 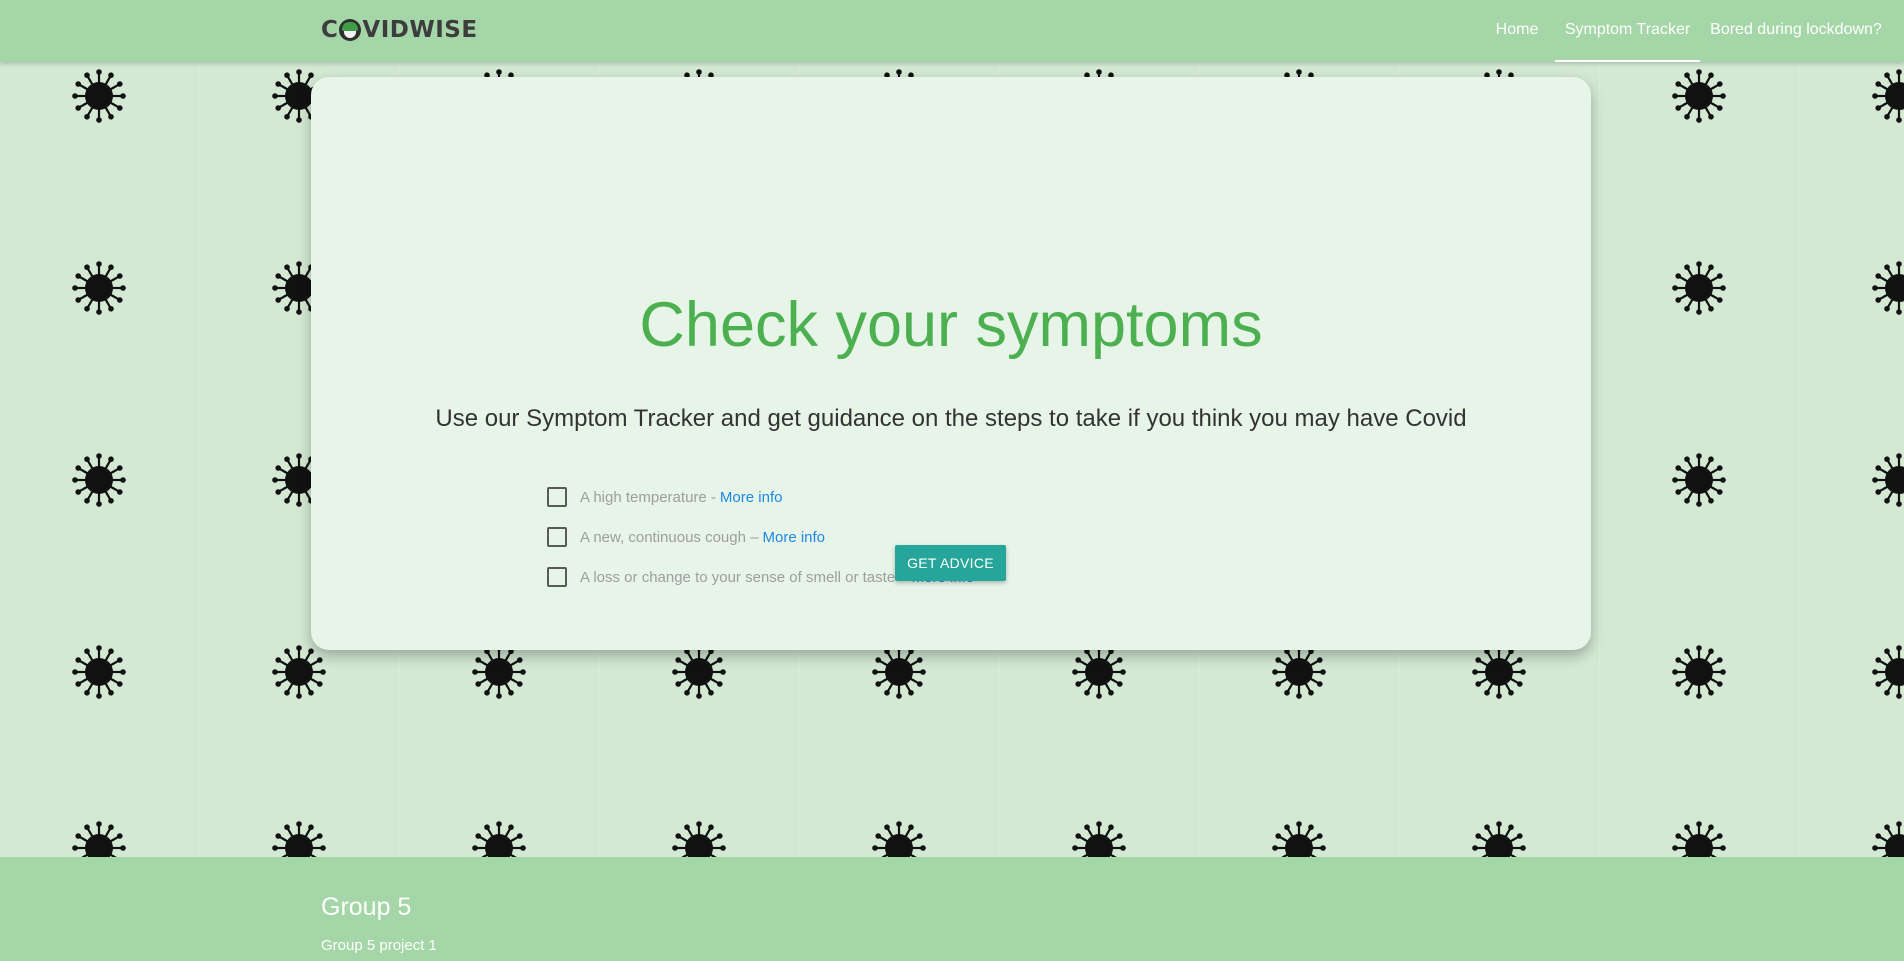 I want to click on footer-title: Group 5, so click(x=366, y=907).